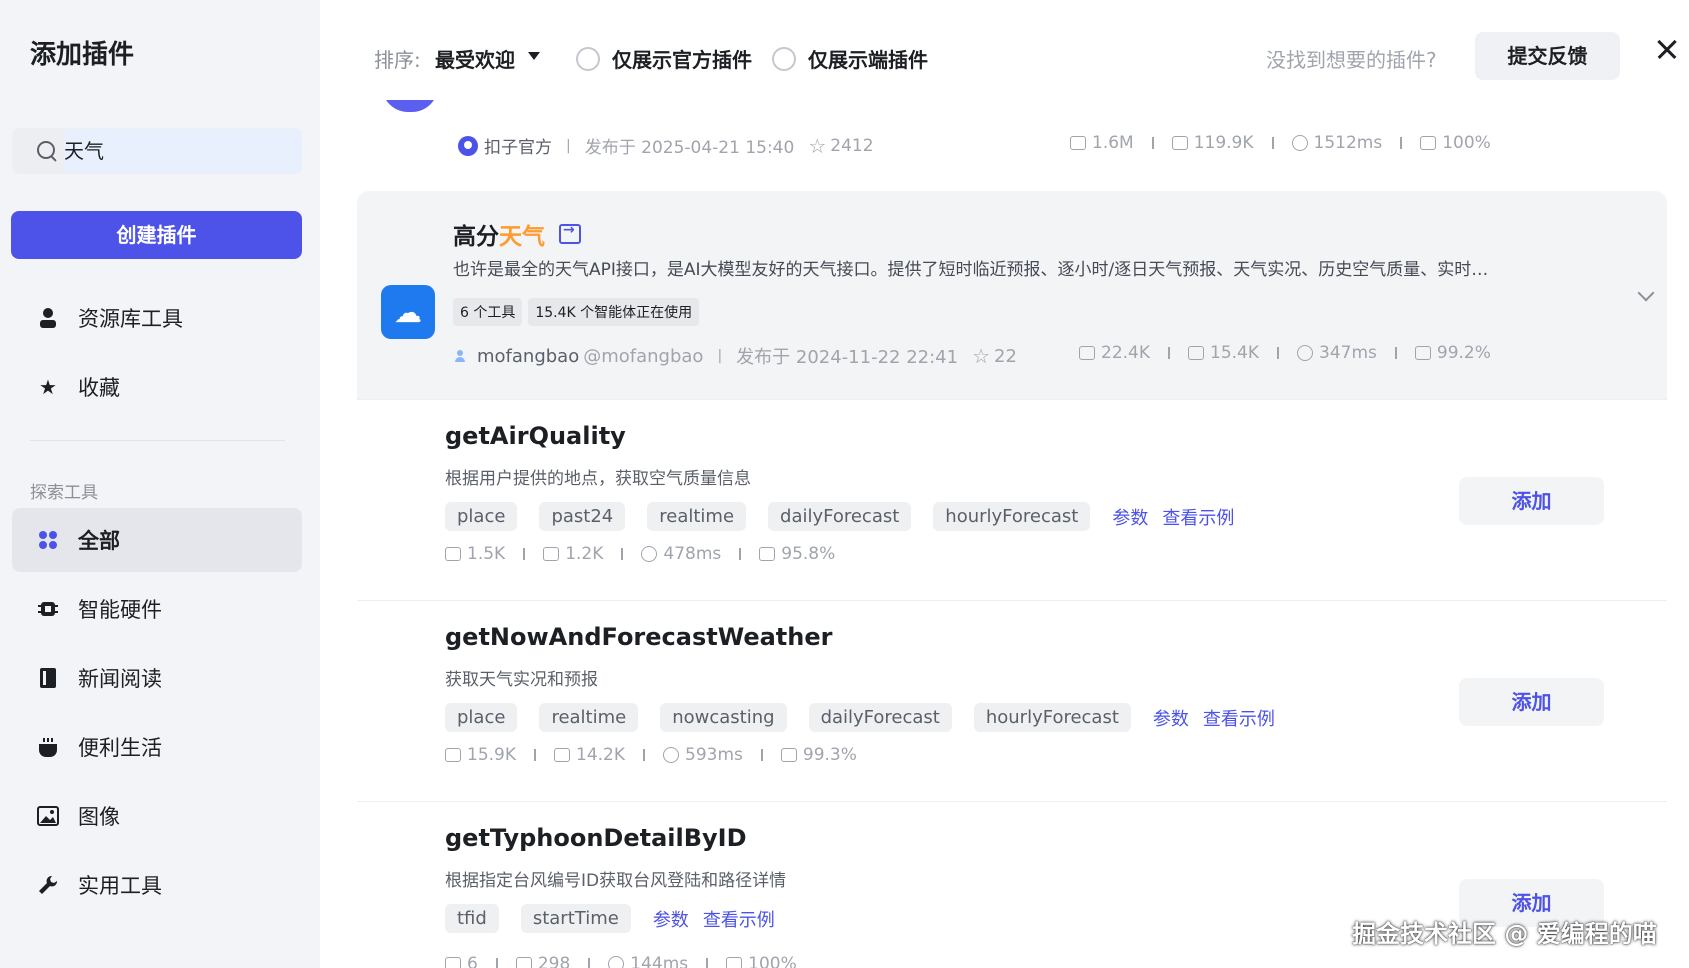 This screenshot has height=968, width=1689. Describe the element at coordinates (47, 151) in the screenshot. I see `search-icon` at that location.